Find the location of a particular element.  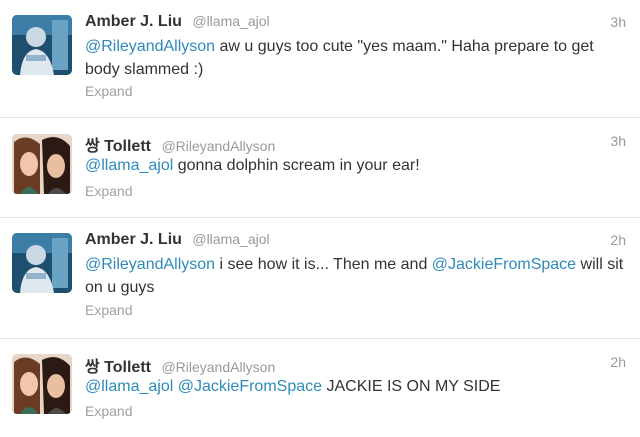

tweet-header: 쌍 Tollett @RileyandAllyson 3h is located at coordinates (355, 143).